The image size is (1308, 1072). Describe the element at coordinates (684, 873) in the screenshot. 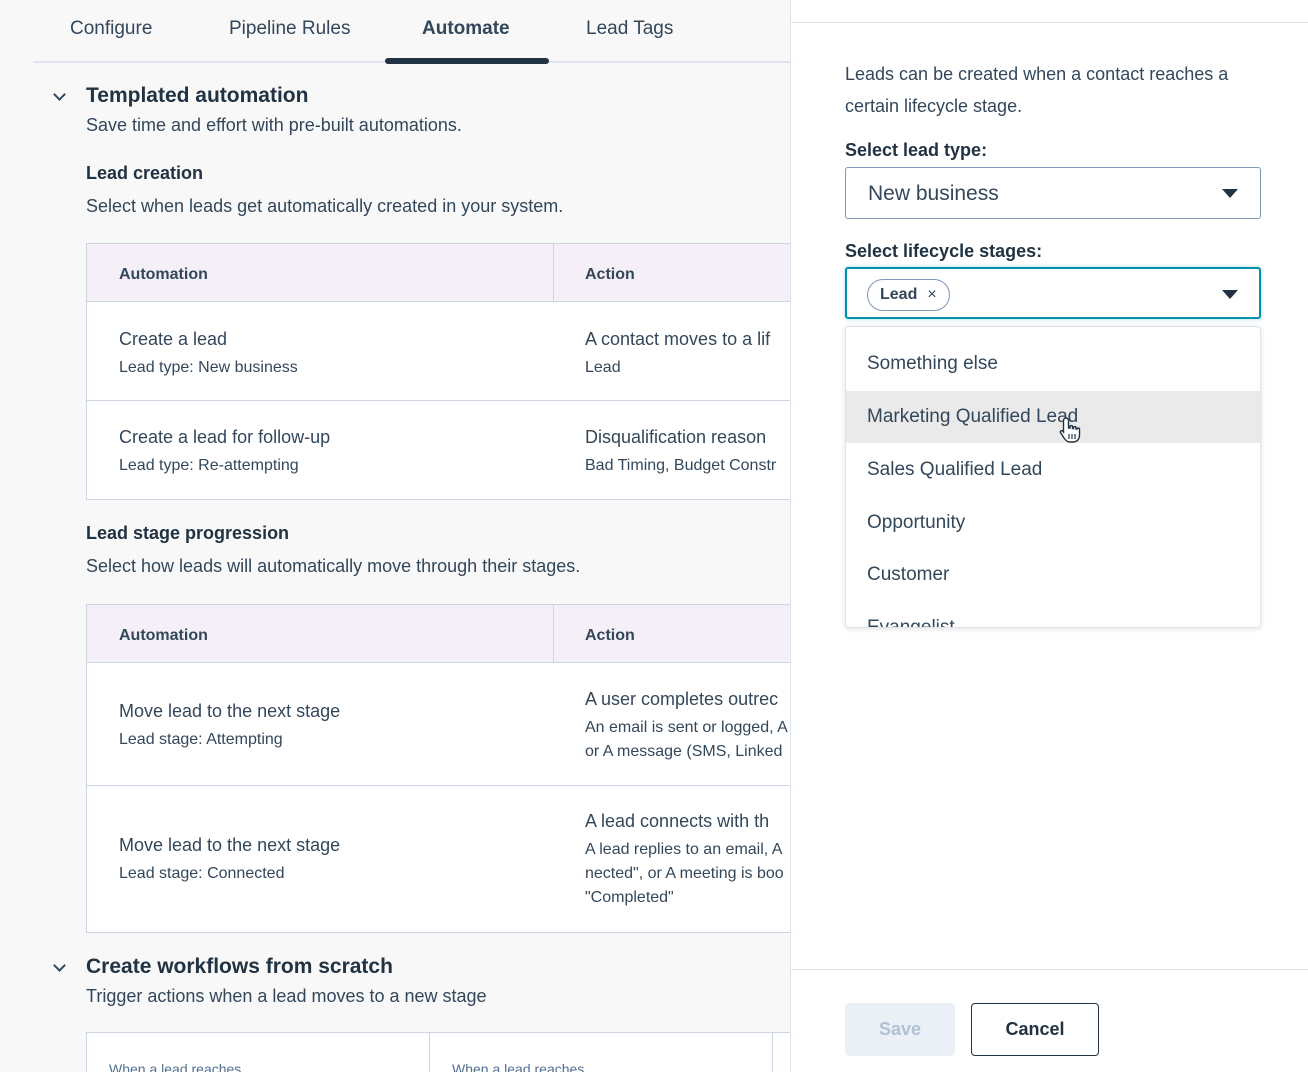

I see `action-detail-line: nected", or A meeting is boo` at that location.